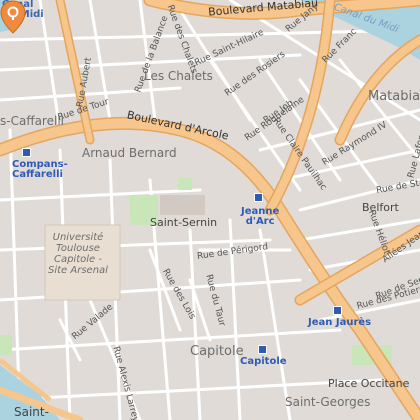  Describe the element at coordinates (40, 169) in the screenshot. I see `label-compans-caffarelli-station: Compans- Caffarelli` at that location.